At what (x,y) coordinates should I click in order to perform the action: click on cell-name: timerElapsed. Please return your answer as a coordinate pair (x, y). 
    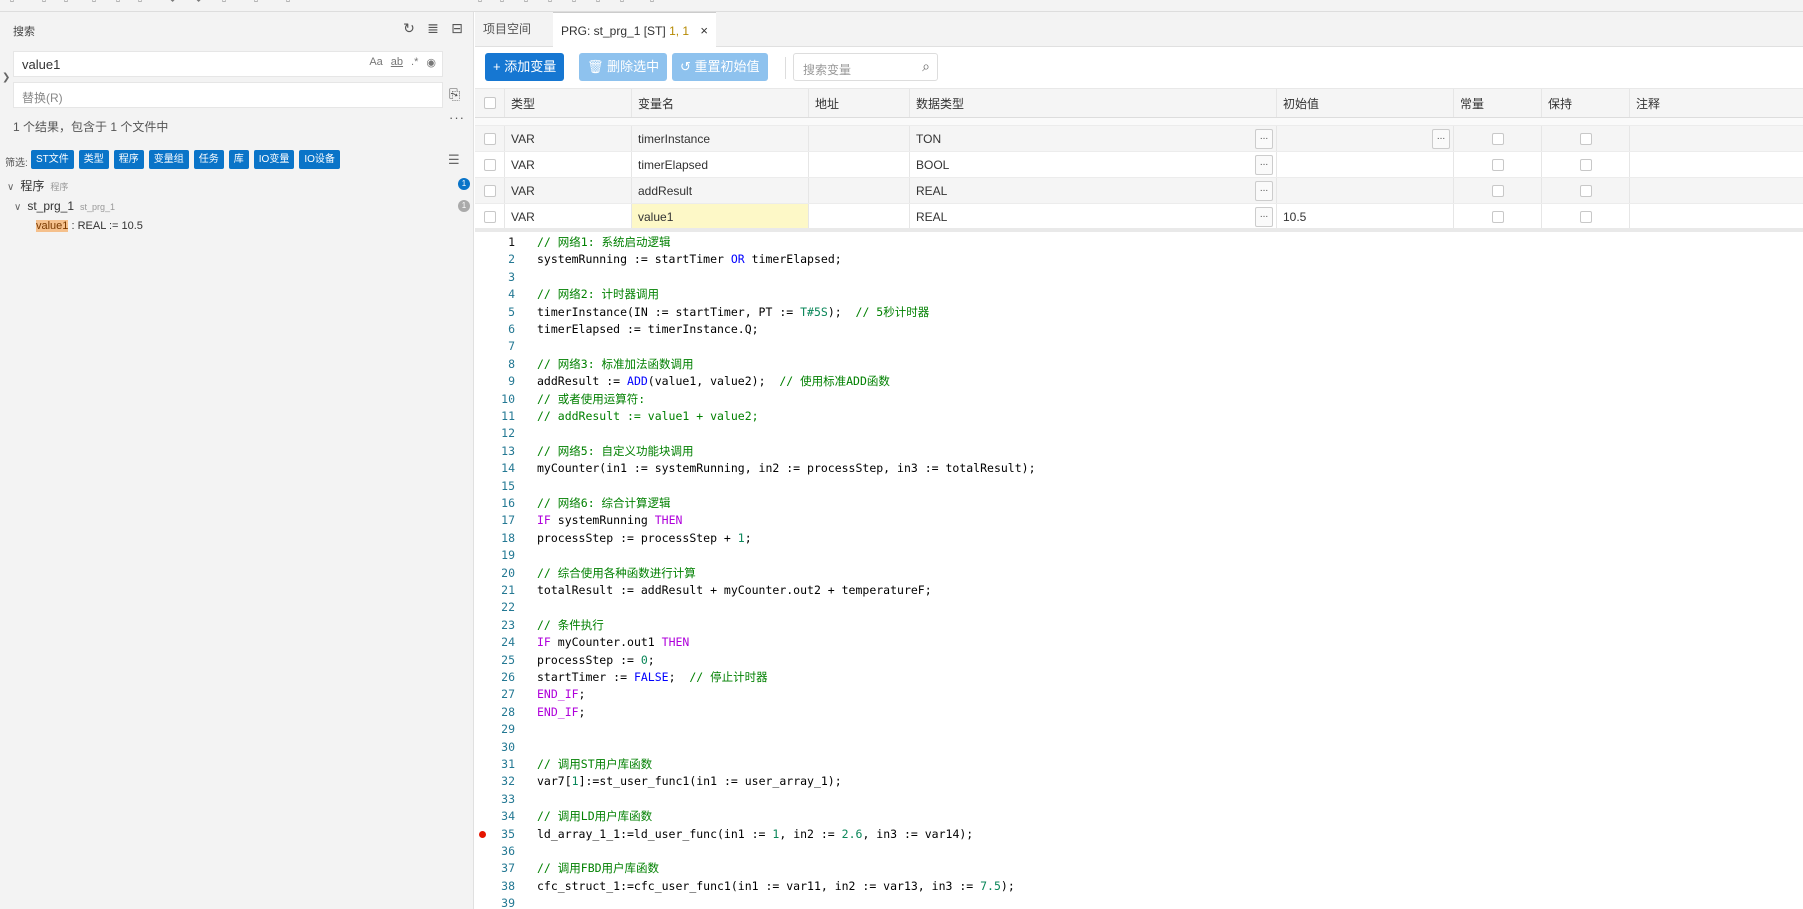
    Looking at the image, I should click on (720, 164).